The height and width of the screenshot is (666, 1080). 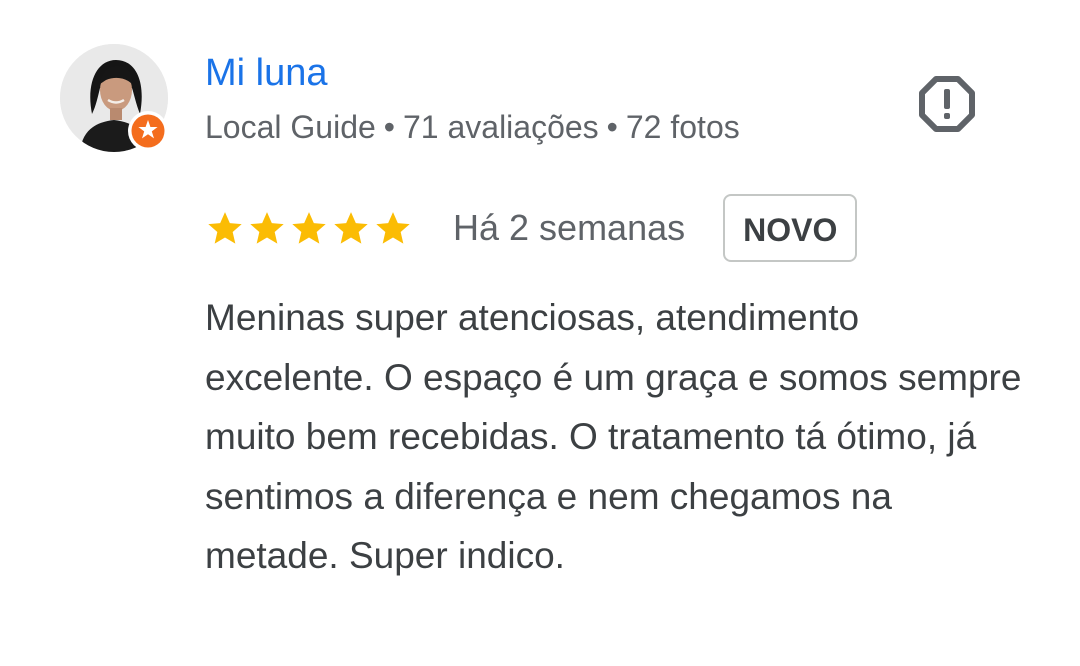 I want to click on local-guide-badge-icon, so click(x=148, y=131).